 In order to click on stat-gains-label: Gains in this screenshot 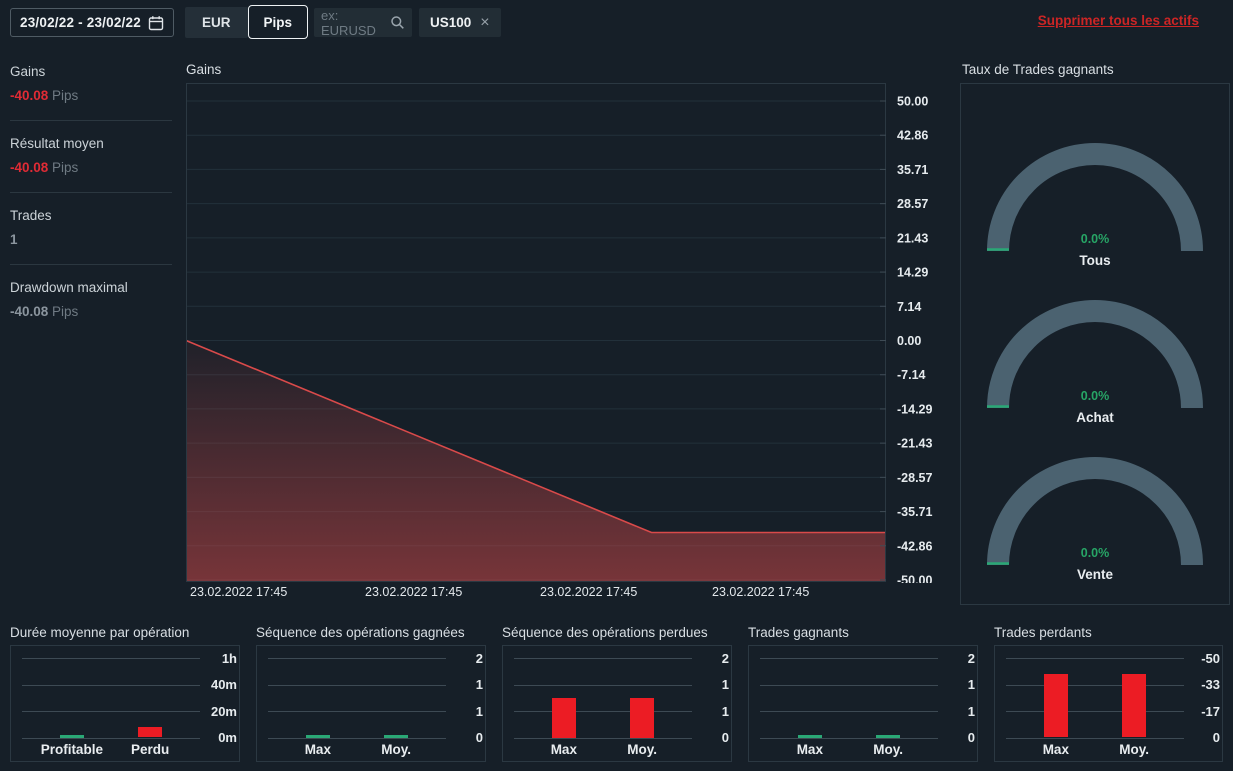, I will do `click(28, 71)`.